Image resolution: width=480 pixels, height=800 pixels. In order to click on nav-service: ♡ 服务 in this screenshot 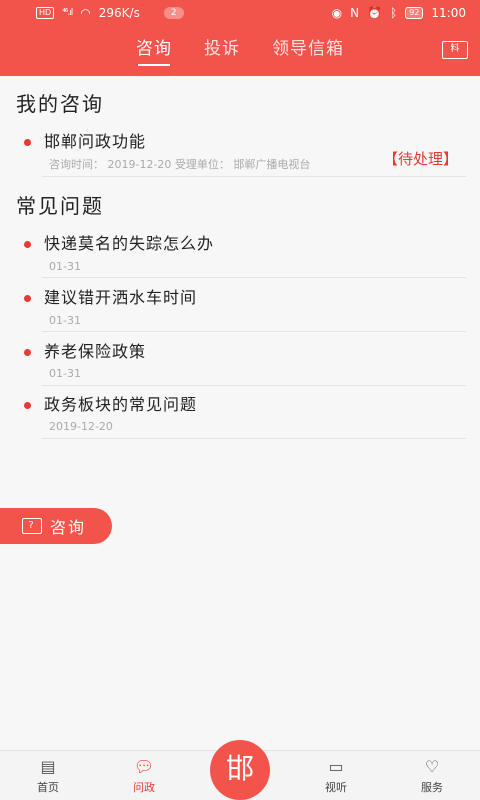, I will do `click(432, 776)`.